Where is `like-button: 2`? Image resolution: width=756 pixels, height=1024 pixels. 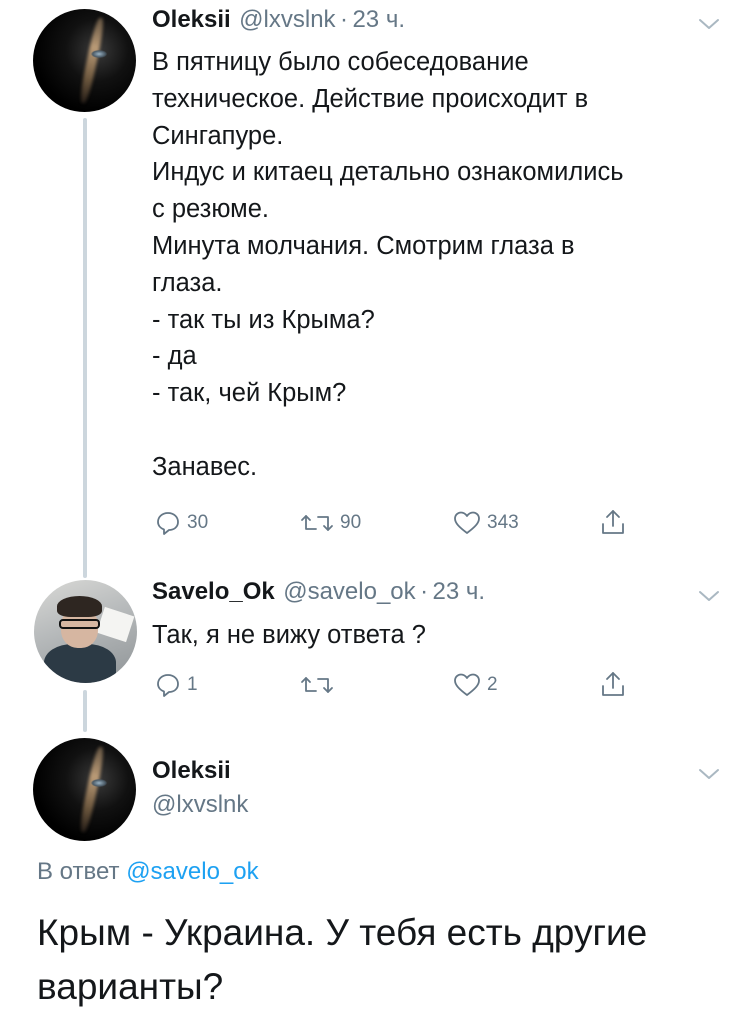
like-button: 2 is located at coordinates (475, 685).